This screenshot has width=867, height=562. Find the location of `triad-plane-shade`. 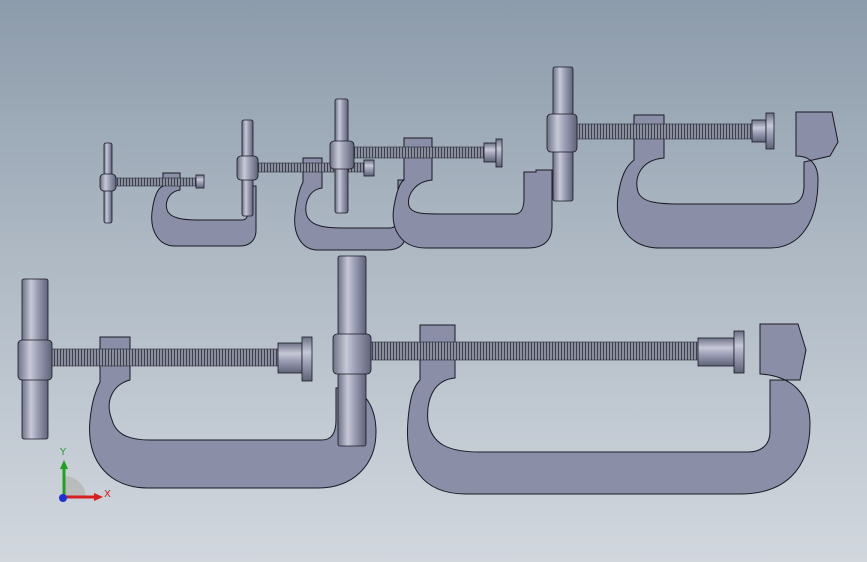

triad-plane-shade is located at coordinates (75, 487).